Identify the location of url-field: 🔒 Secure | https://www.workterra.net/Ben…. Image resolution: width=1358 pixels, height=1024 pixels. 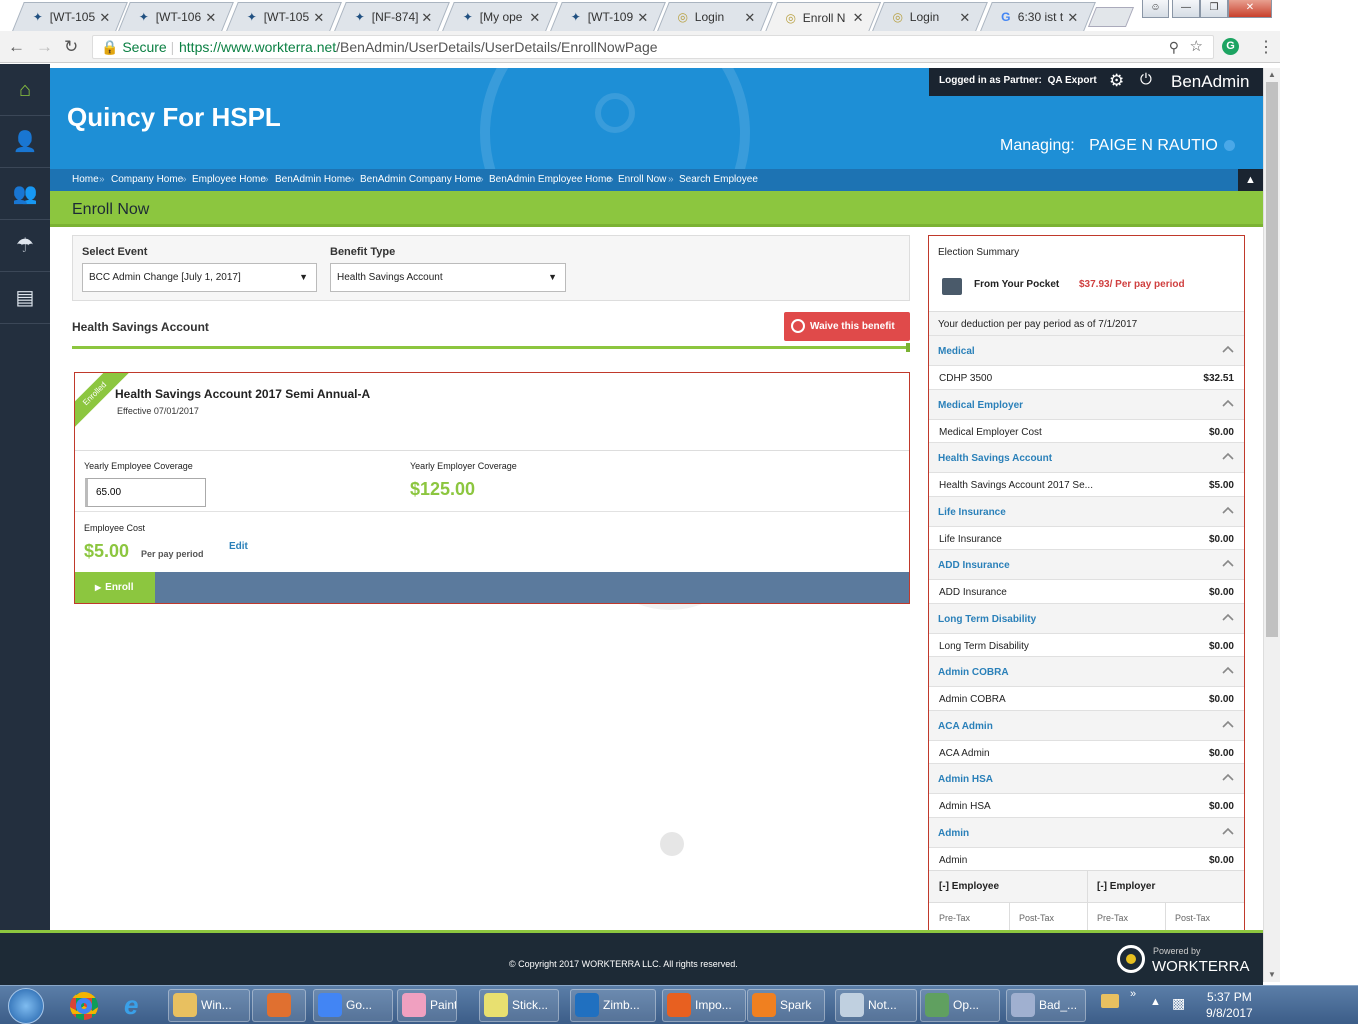
(653, 47).